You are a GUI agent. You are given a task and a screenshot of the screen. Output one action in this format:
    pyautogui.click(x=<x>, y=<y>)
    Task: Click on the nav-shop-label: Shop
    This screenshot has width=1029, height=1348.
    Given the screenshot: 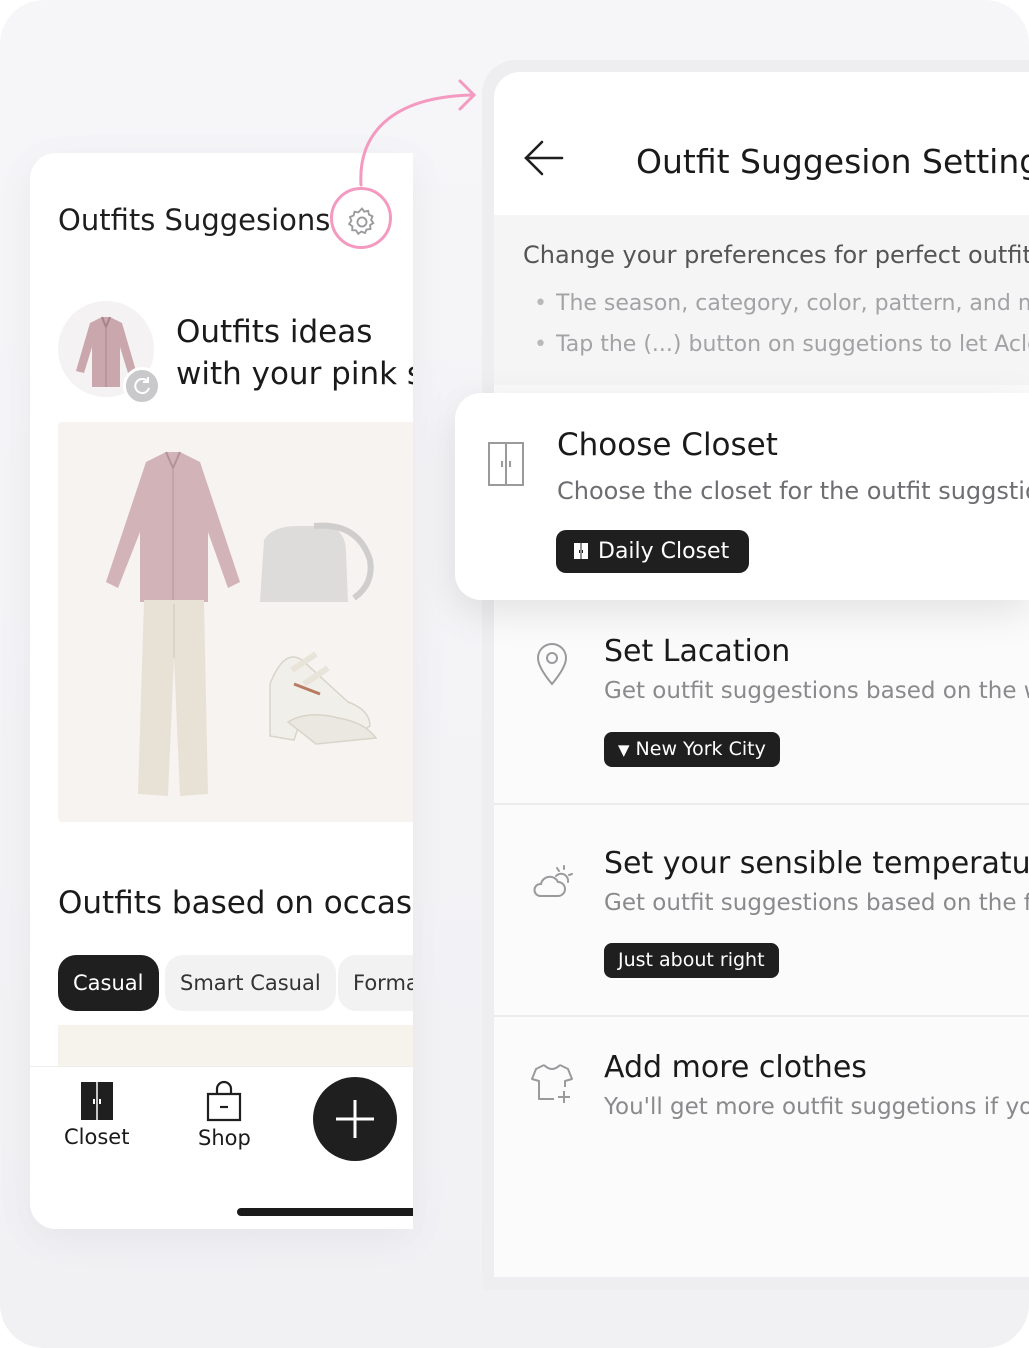 What is the action you would take?
    pyautogui.click(x=224, y=1138)
    